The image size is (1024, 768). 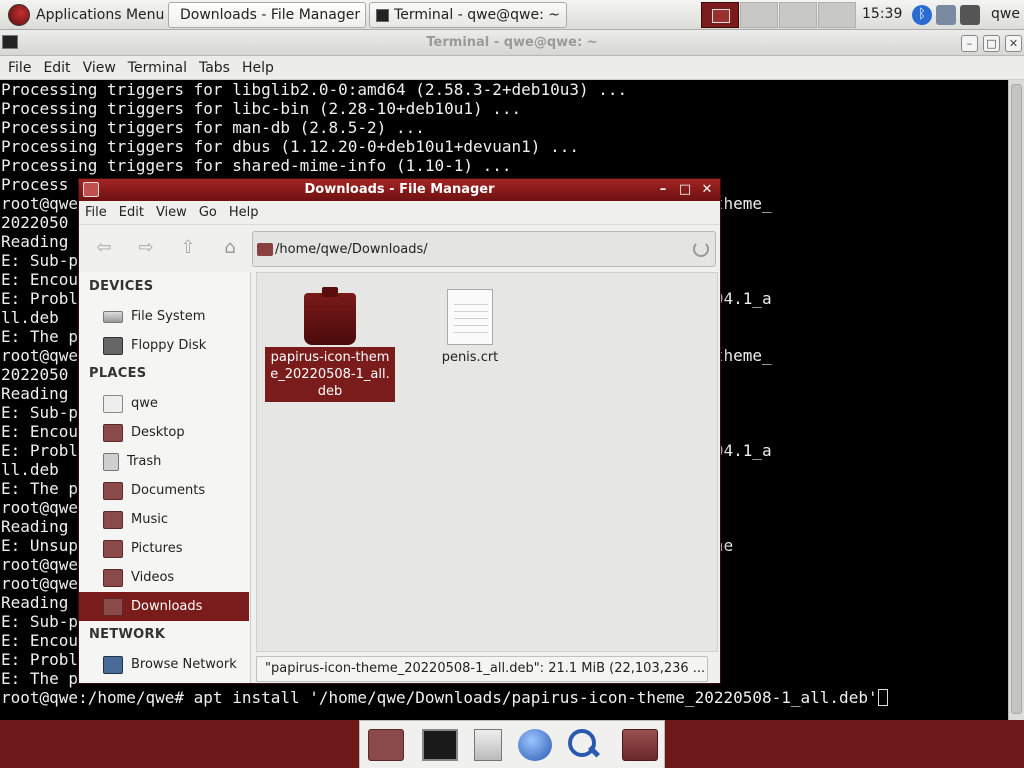 What do you see at coordinates (19, 15) in the screenshot?
I see `distro-logo-icon` at bounding box center [19, 15].